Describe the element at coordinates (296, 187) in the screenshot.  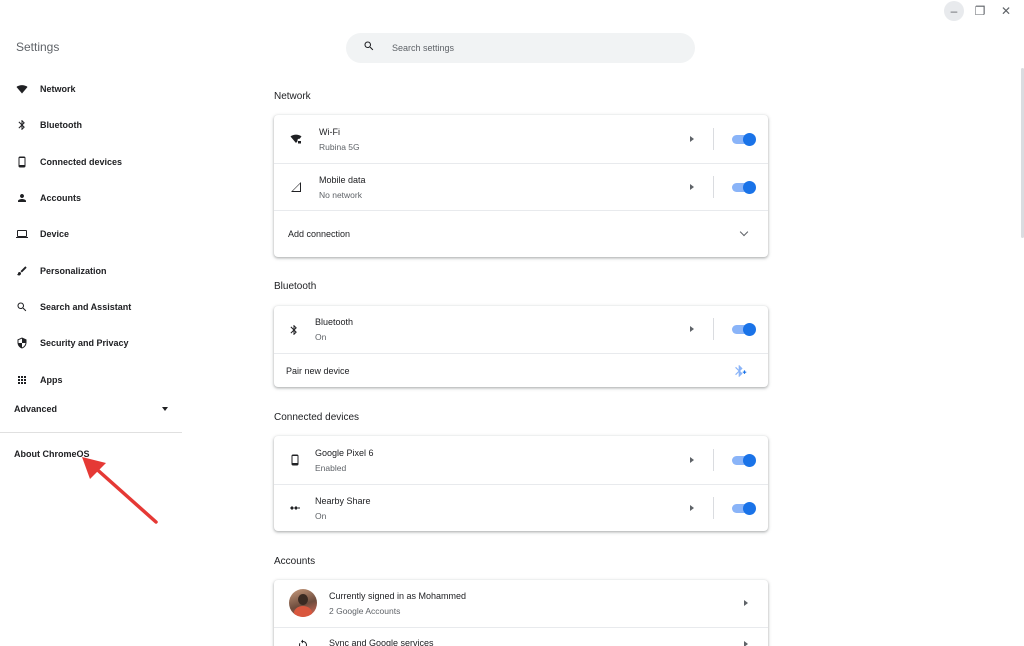
I see `signal-icon` at that location.